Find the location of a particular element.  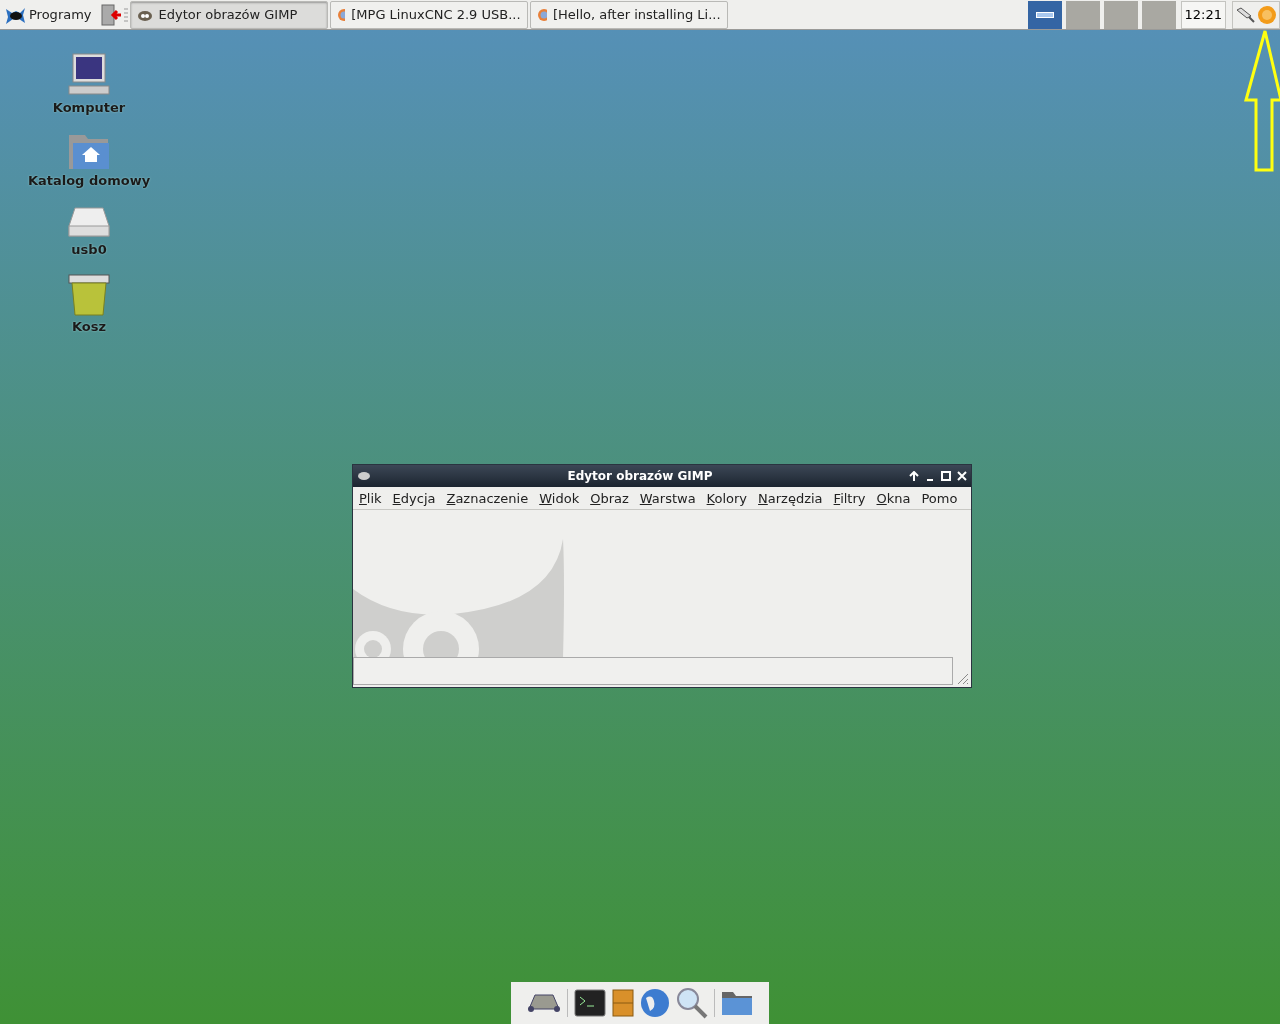

window-title: Edytor obrazów GIMP is located at coordinates (640, 476).